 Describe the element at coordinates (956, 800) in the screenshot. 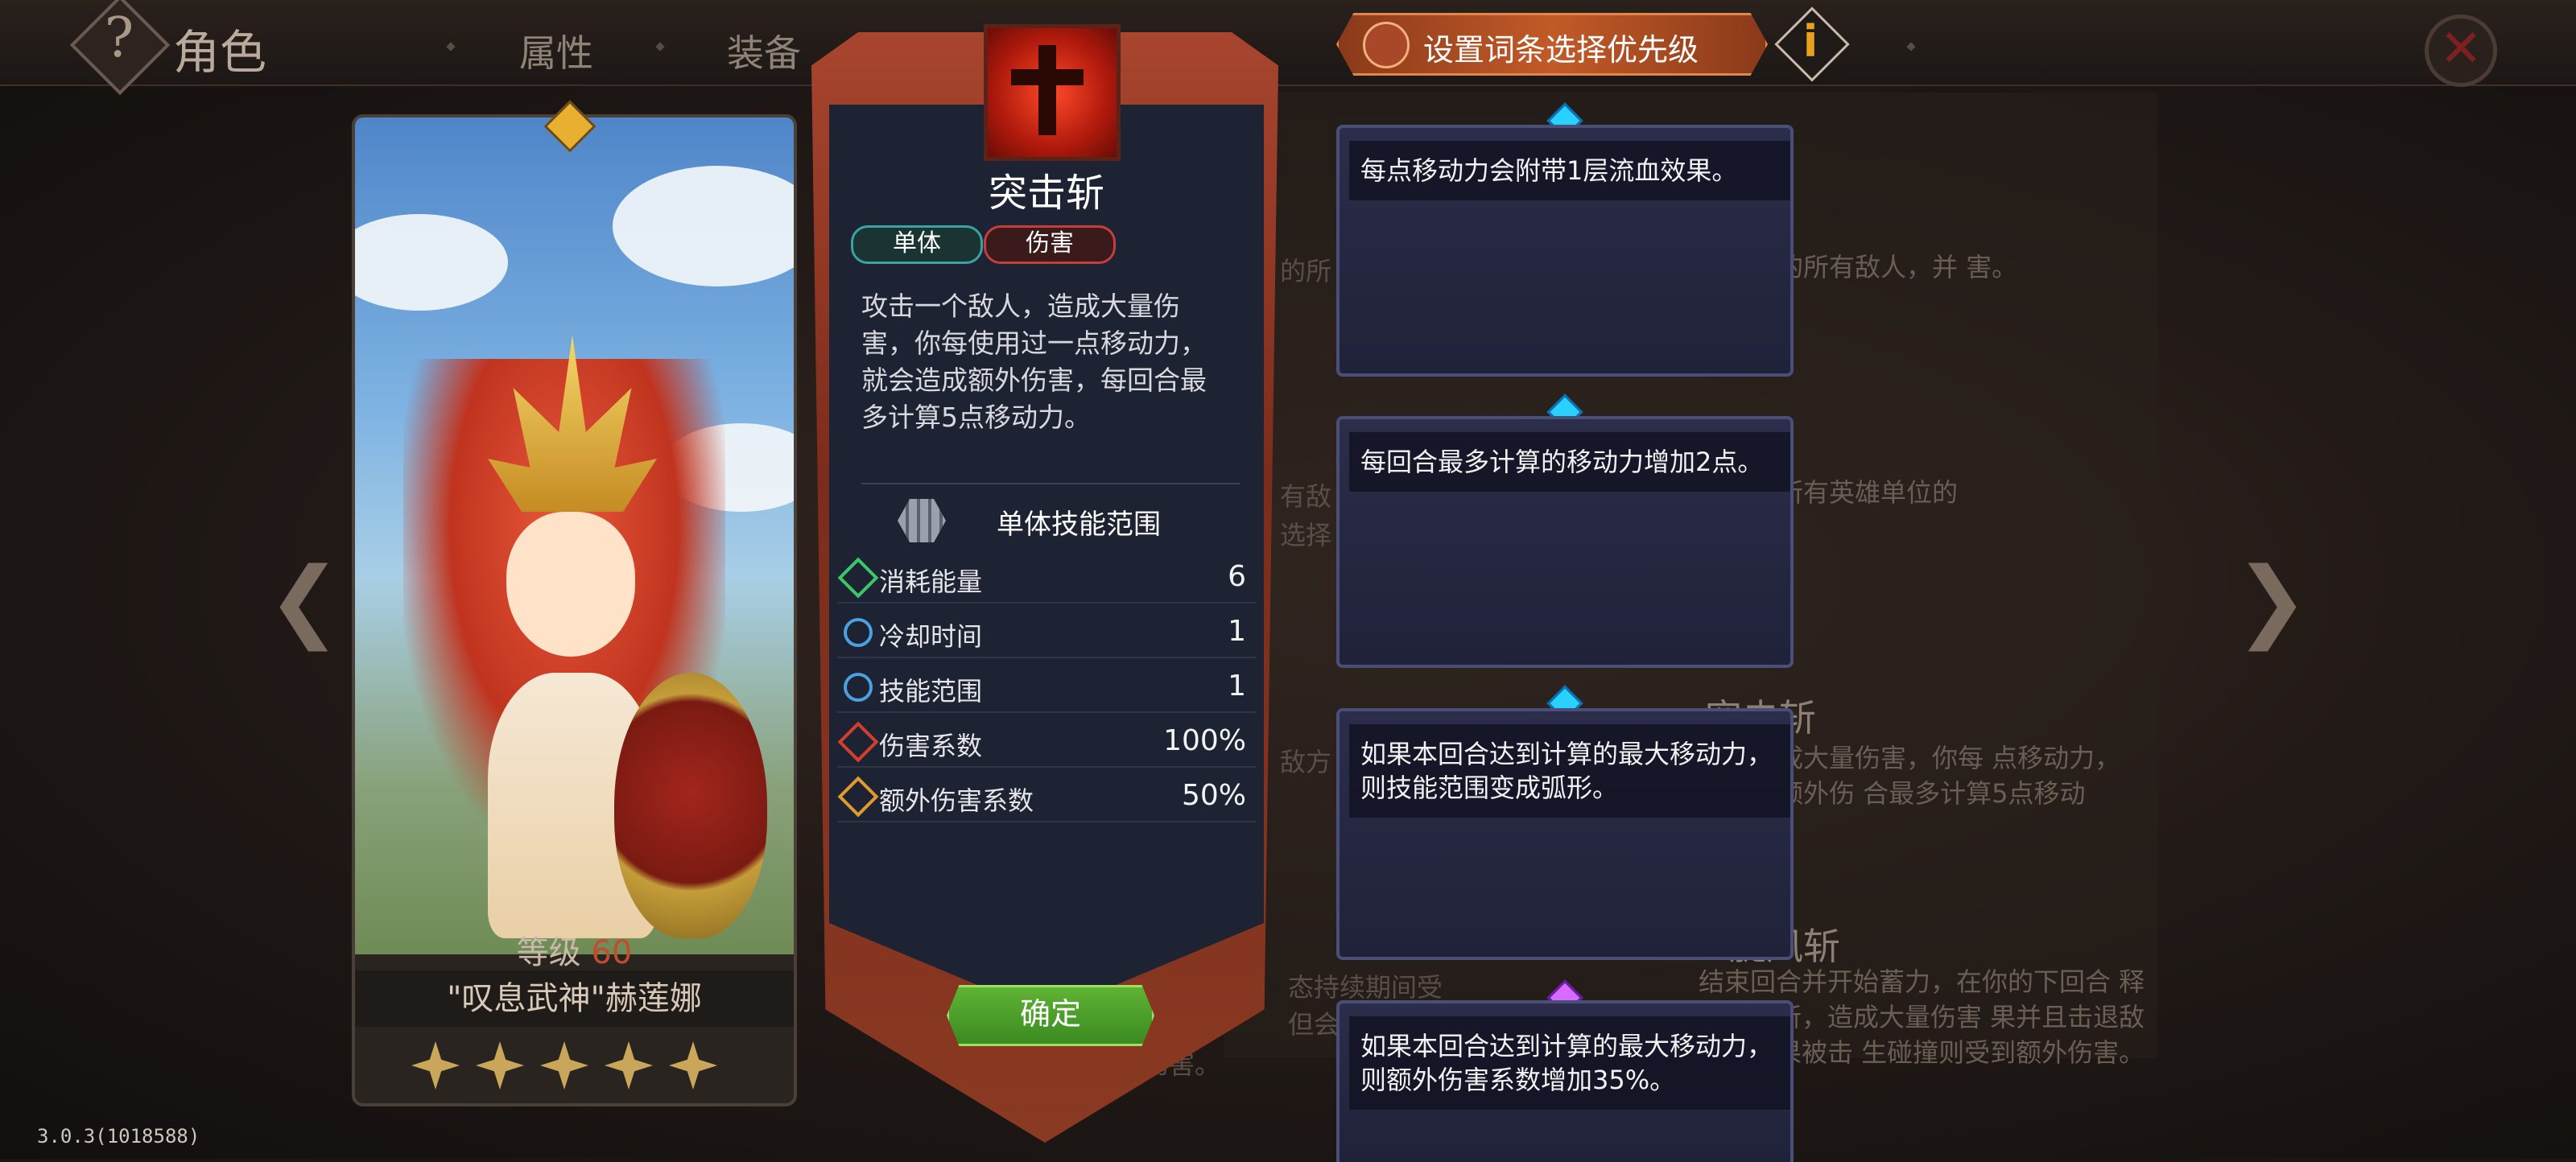

I see `stat-label: 额外伤害系数` at that location.